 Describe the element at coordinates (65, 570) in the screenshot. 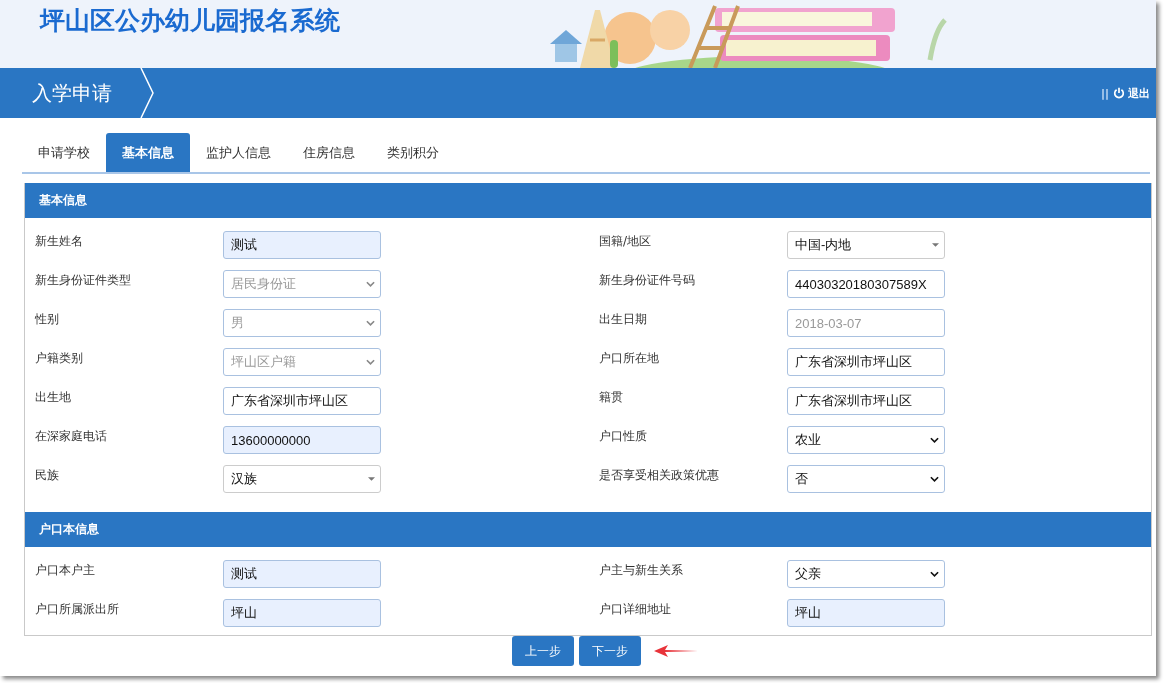

I see `field-label: 户口本户主` at that location.